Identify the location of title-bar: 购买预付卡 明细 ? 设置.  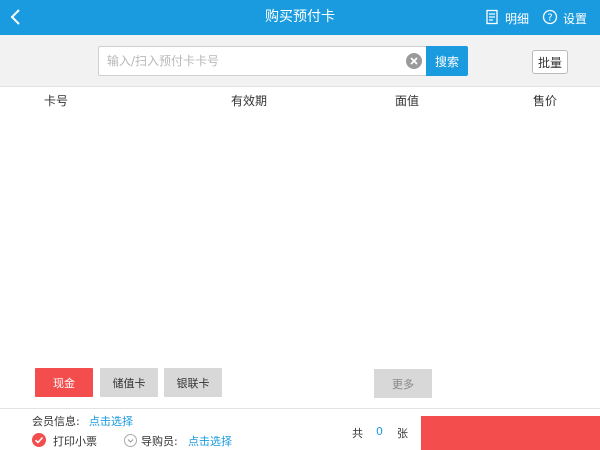
(300, 17).